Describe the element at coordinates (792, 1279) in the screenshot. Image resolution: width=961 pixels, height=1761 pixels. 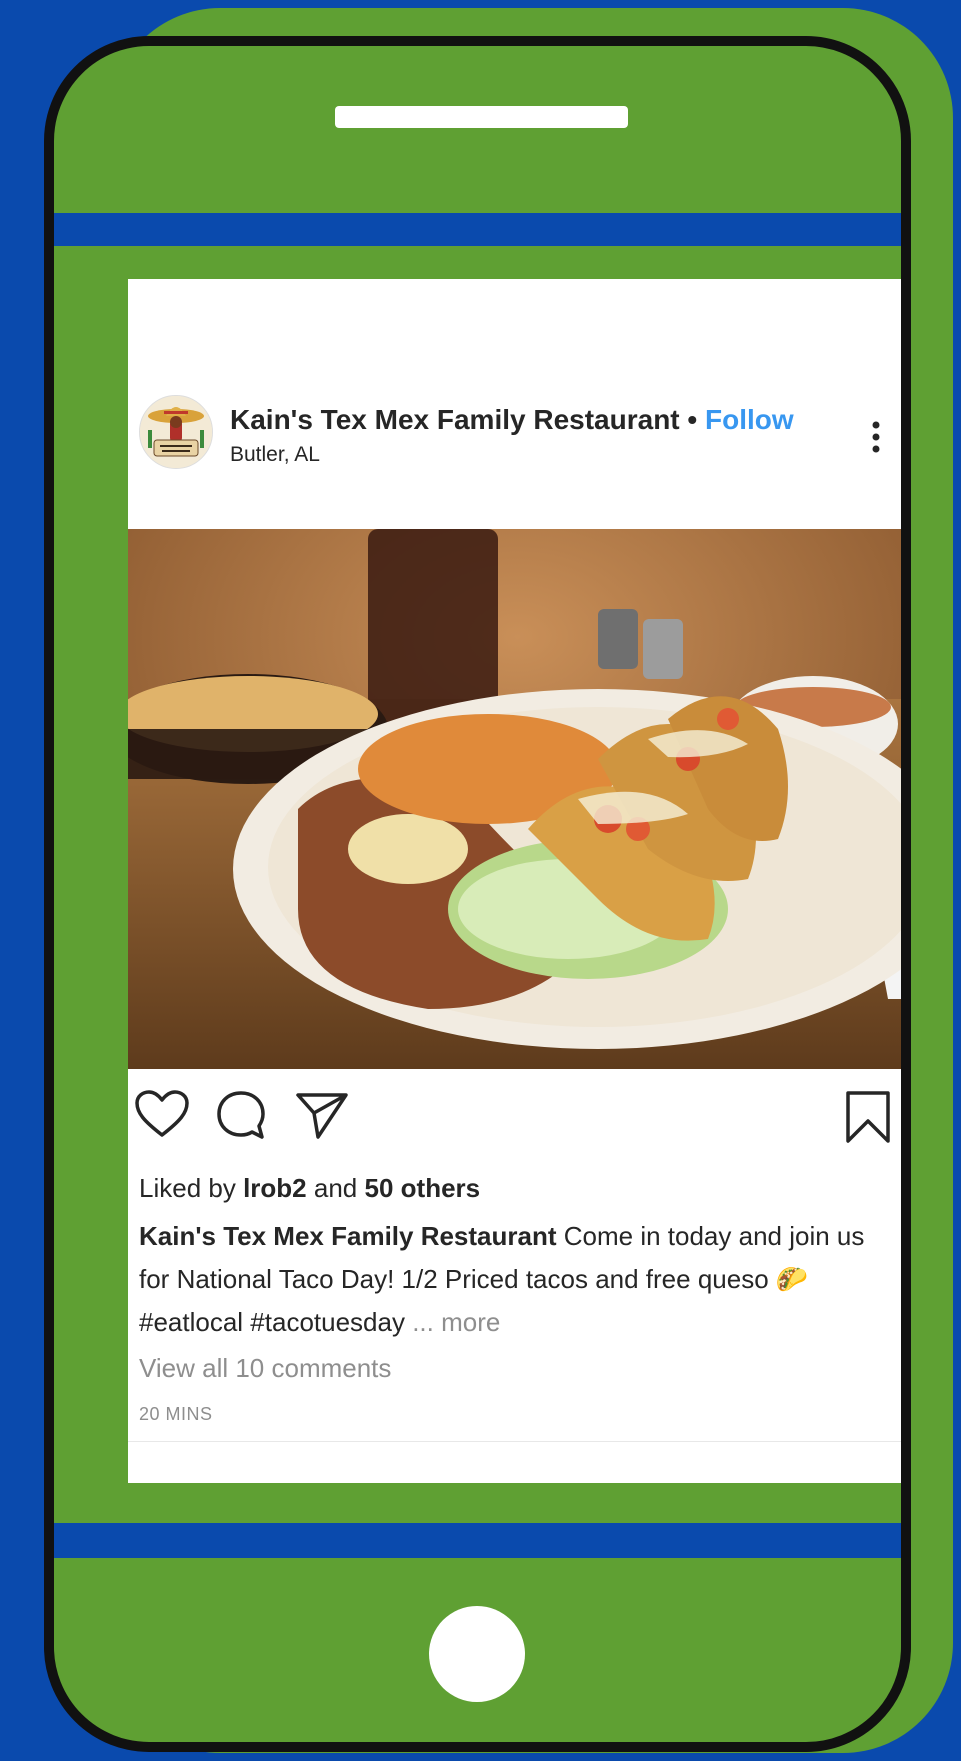
I see `taco-emoji: 🌮` at that location.